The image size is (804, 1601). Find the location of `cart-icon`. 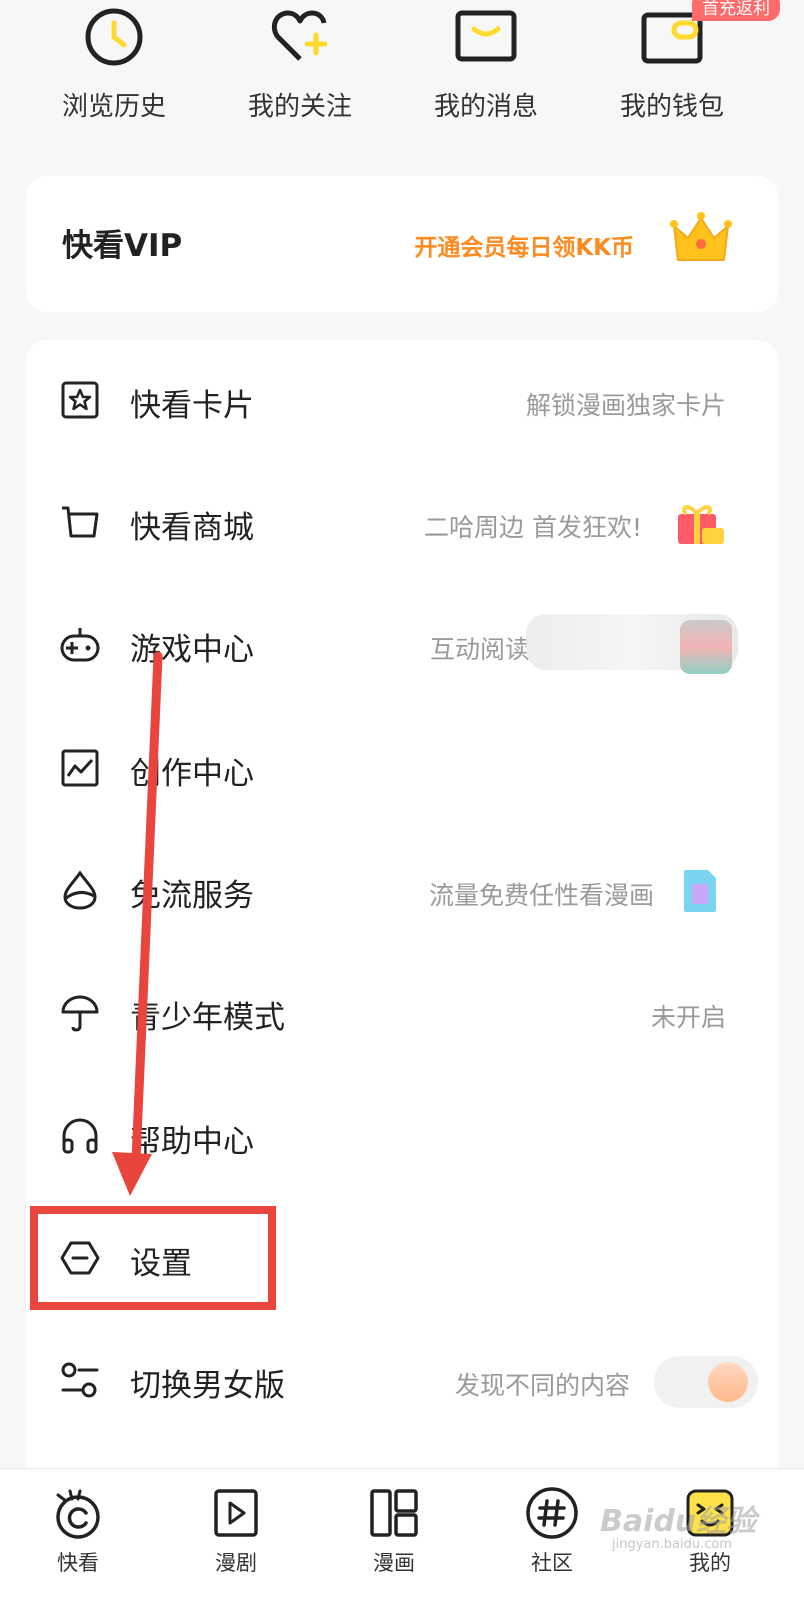

cart-icon is located at coordinates (80, 522).